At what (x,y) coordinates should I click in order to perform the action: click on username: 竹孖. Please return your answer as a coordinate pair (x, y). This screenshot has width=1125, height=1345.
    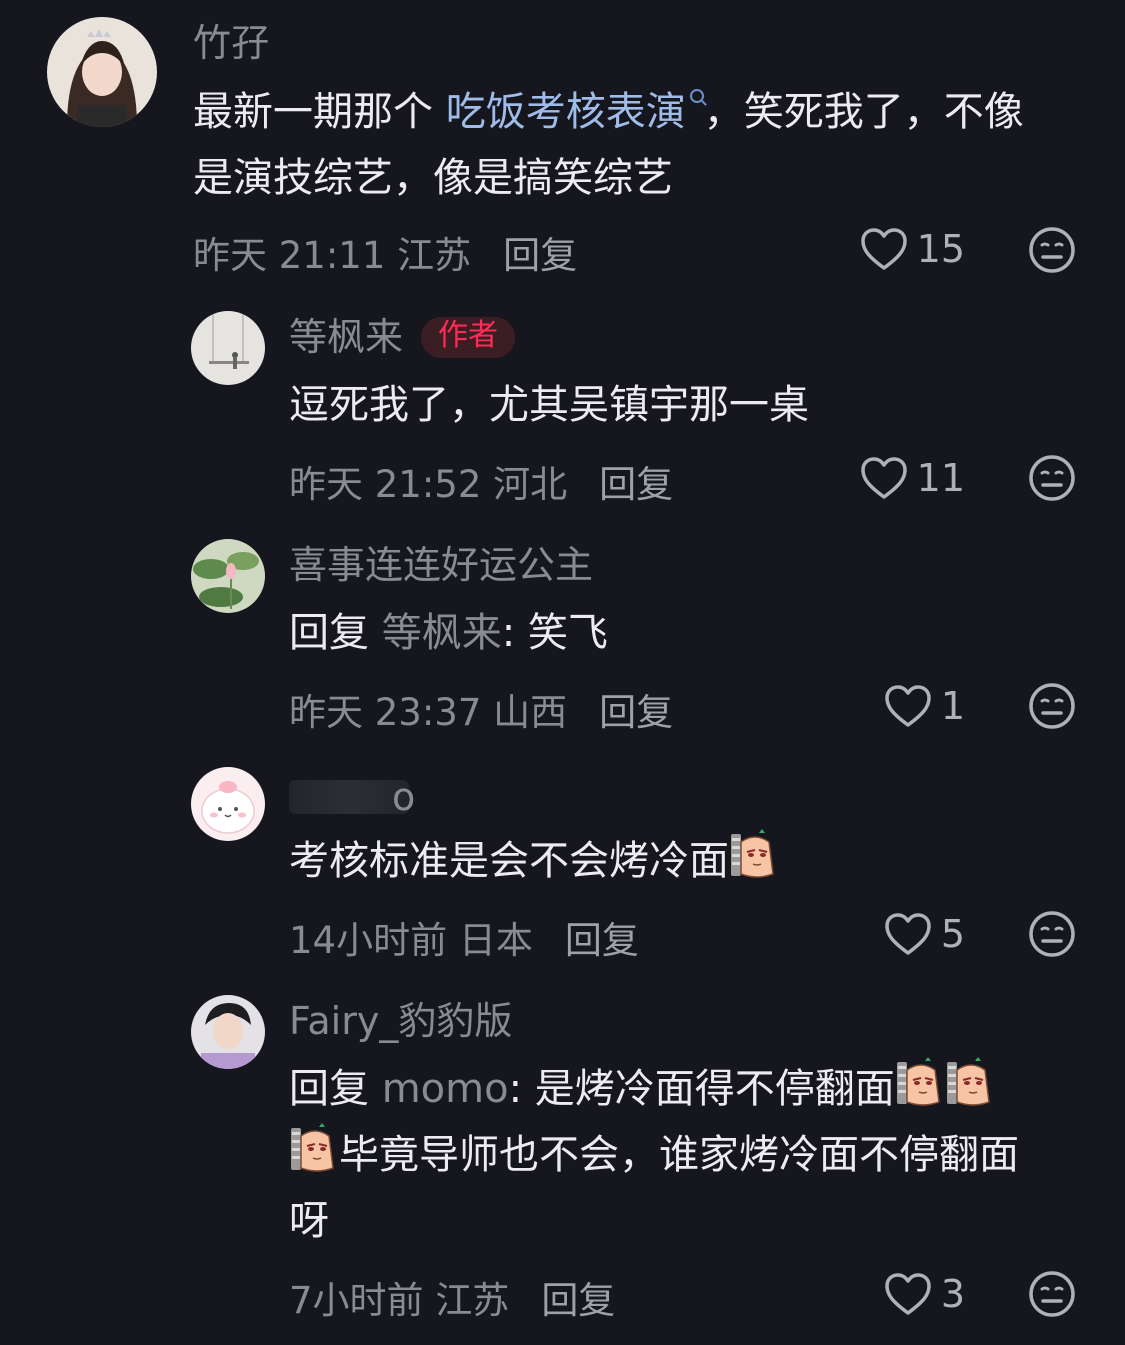
    Looking at the image, I should click on (231, 43).